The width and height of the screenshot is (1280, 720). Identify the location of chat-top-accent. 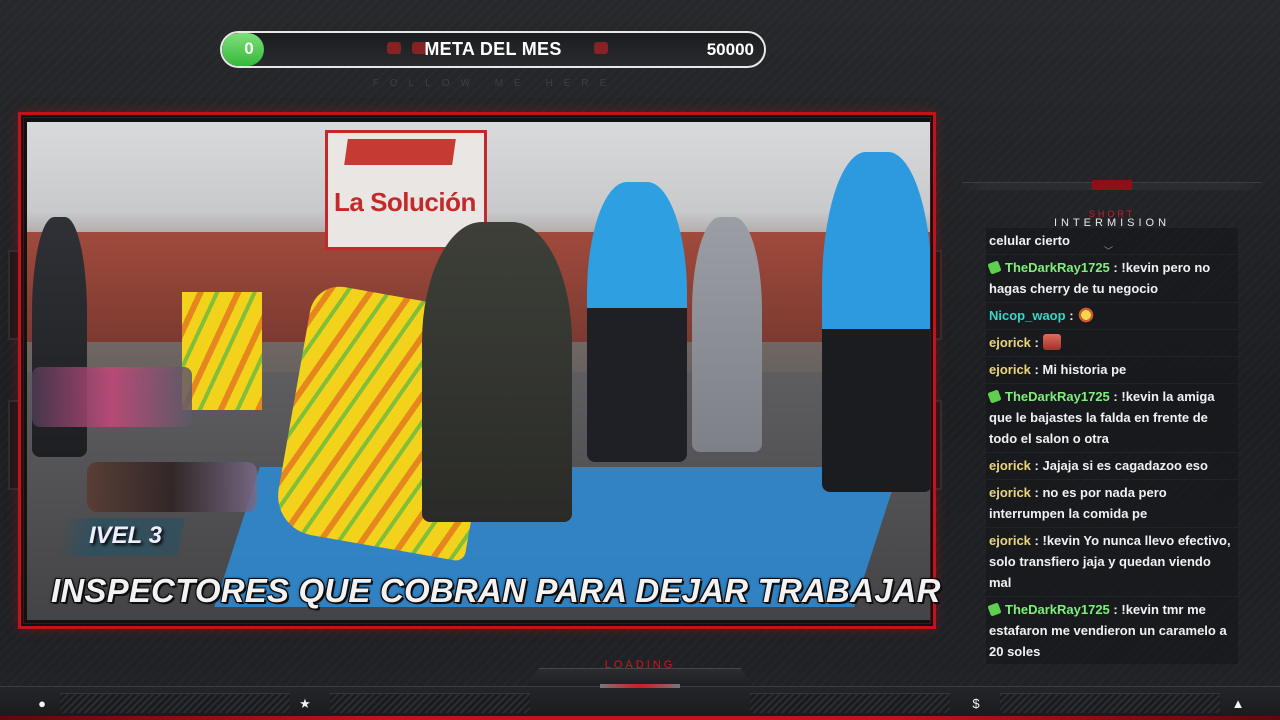
(1112, 185).